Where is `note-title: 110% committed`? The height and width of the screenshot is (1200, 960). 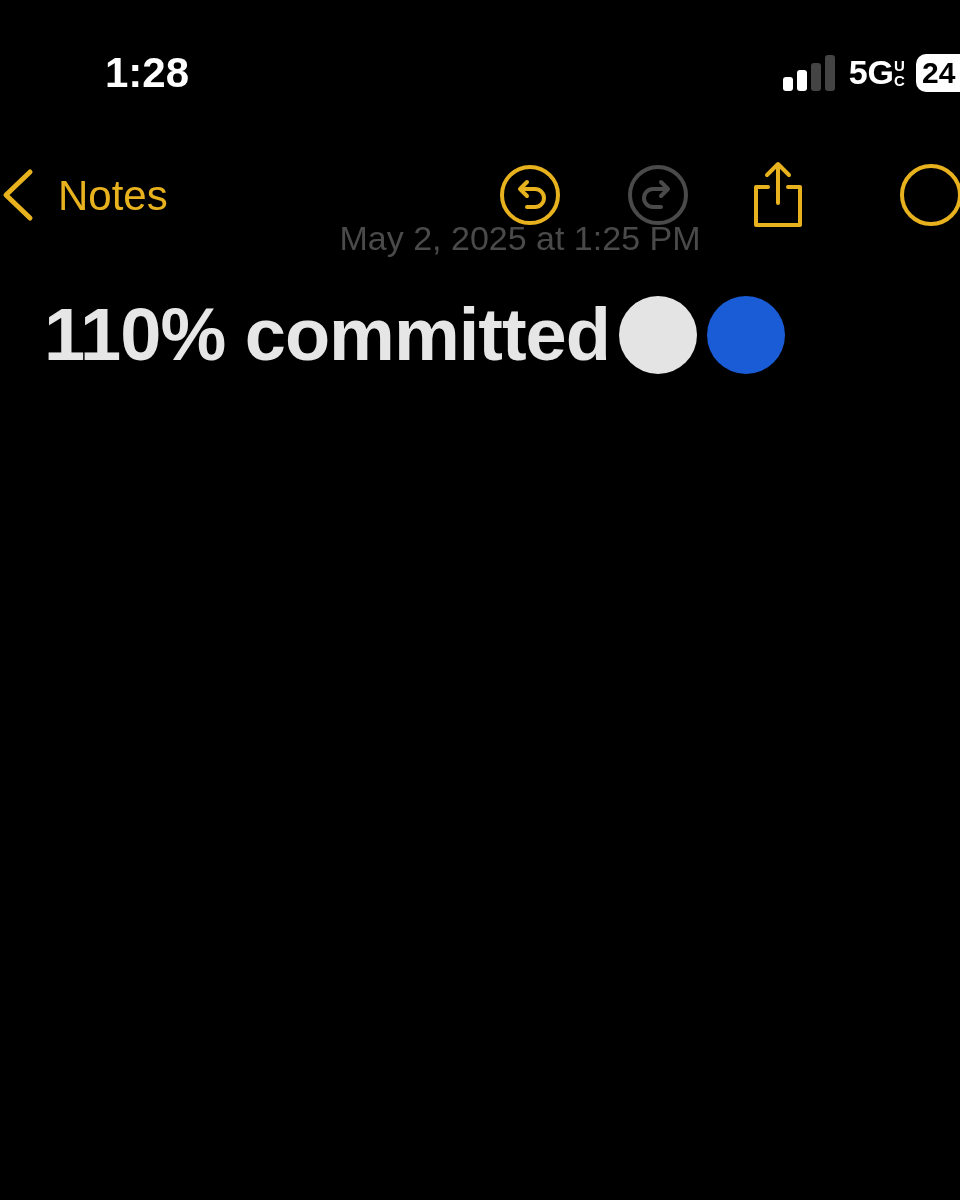
note-title: 110% committed is located at coordinates (327, 335).